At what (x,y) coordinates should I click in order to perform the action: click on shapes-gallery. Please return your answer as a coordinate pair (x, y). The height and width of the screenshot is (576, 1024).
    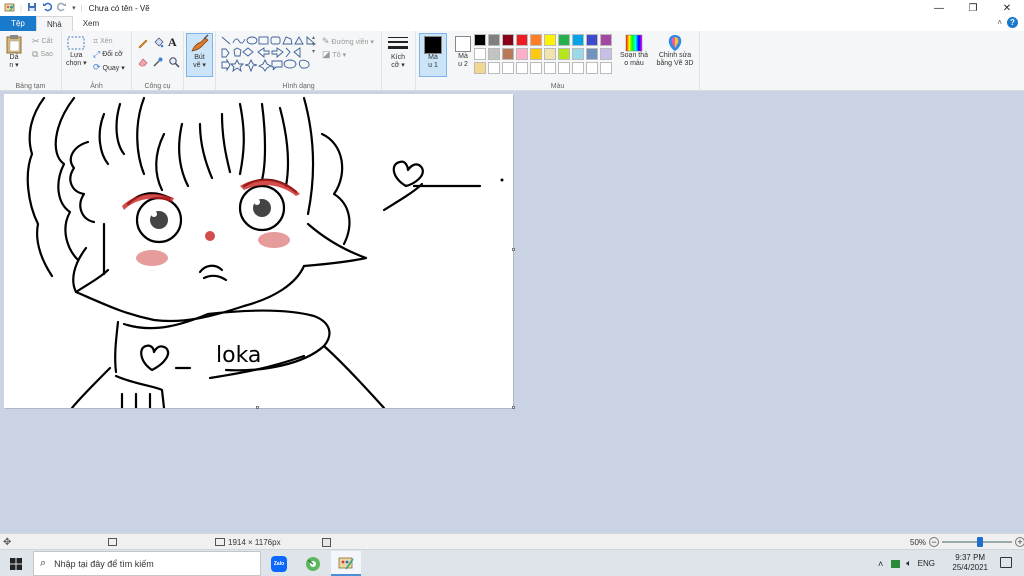
    Looking at the image, I should click on (270, 55).